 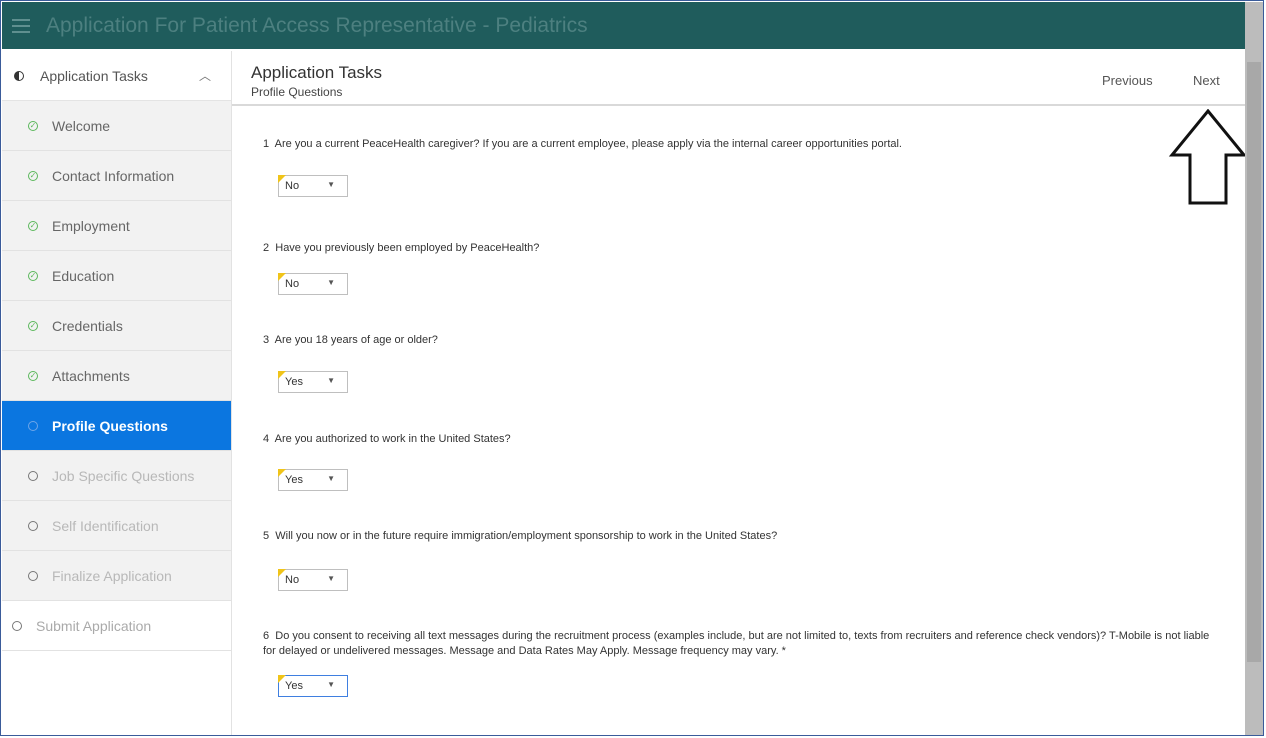 What do you see at coordinates (297, 92) in the screenshot?
I see `page-subtitle: Profile Questions` at bounding box center [297, 92].